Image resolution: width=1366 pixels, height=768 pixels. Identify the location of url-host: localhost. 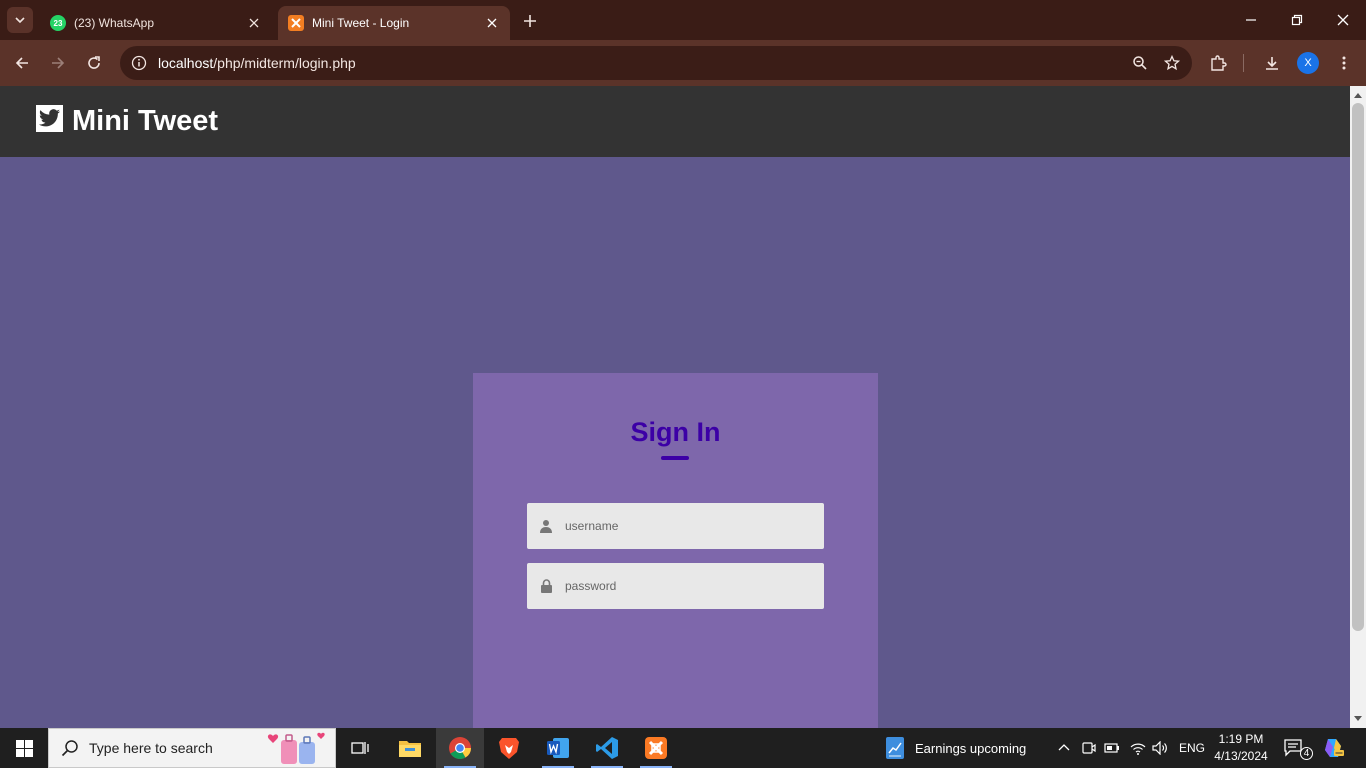
(186, 63).